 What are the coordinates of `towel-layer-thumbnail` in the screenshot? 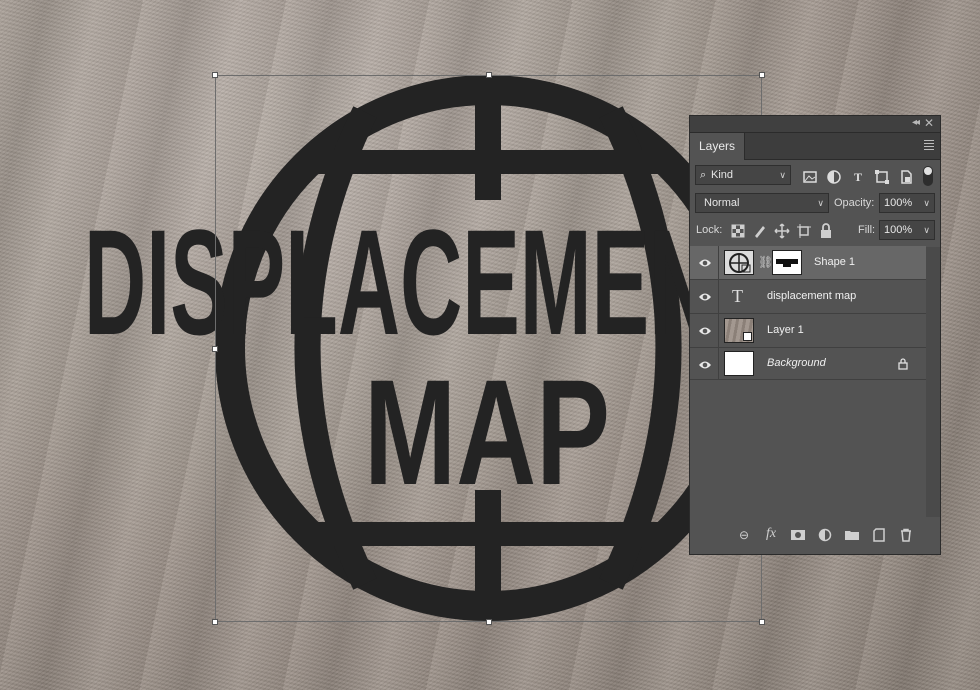 It's located at (739, 330).